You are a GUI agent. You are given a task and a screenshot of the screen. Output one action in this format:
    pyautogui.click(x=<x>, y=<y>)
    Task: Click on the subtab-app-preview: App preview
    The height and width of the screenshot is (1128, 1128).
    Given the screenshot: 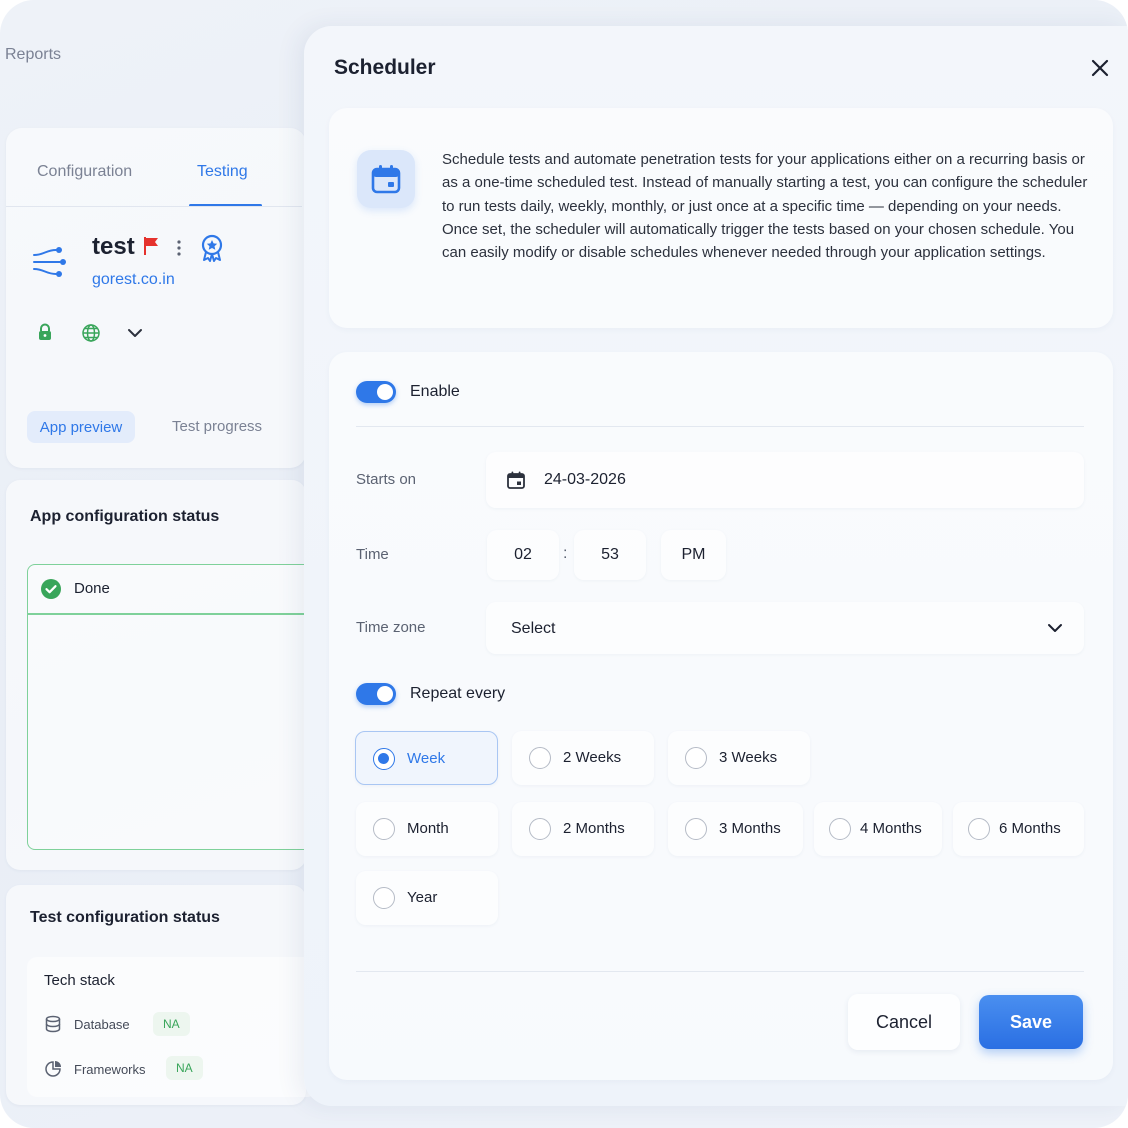 What is the action you would take?
    pyautogui.click(x=81, y=427)
    